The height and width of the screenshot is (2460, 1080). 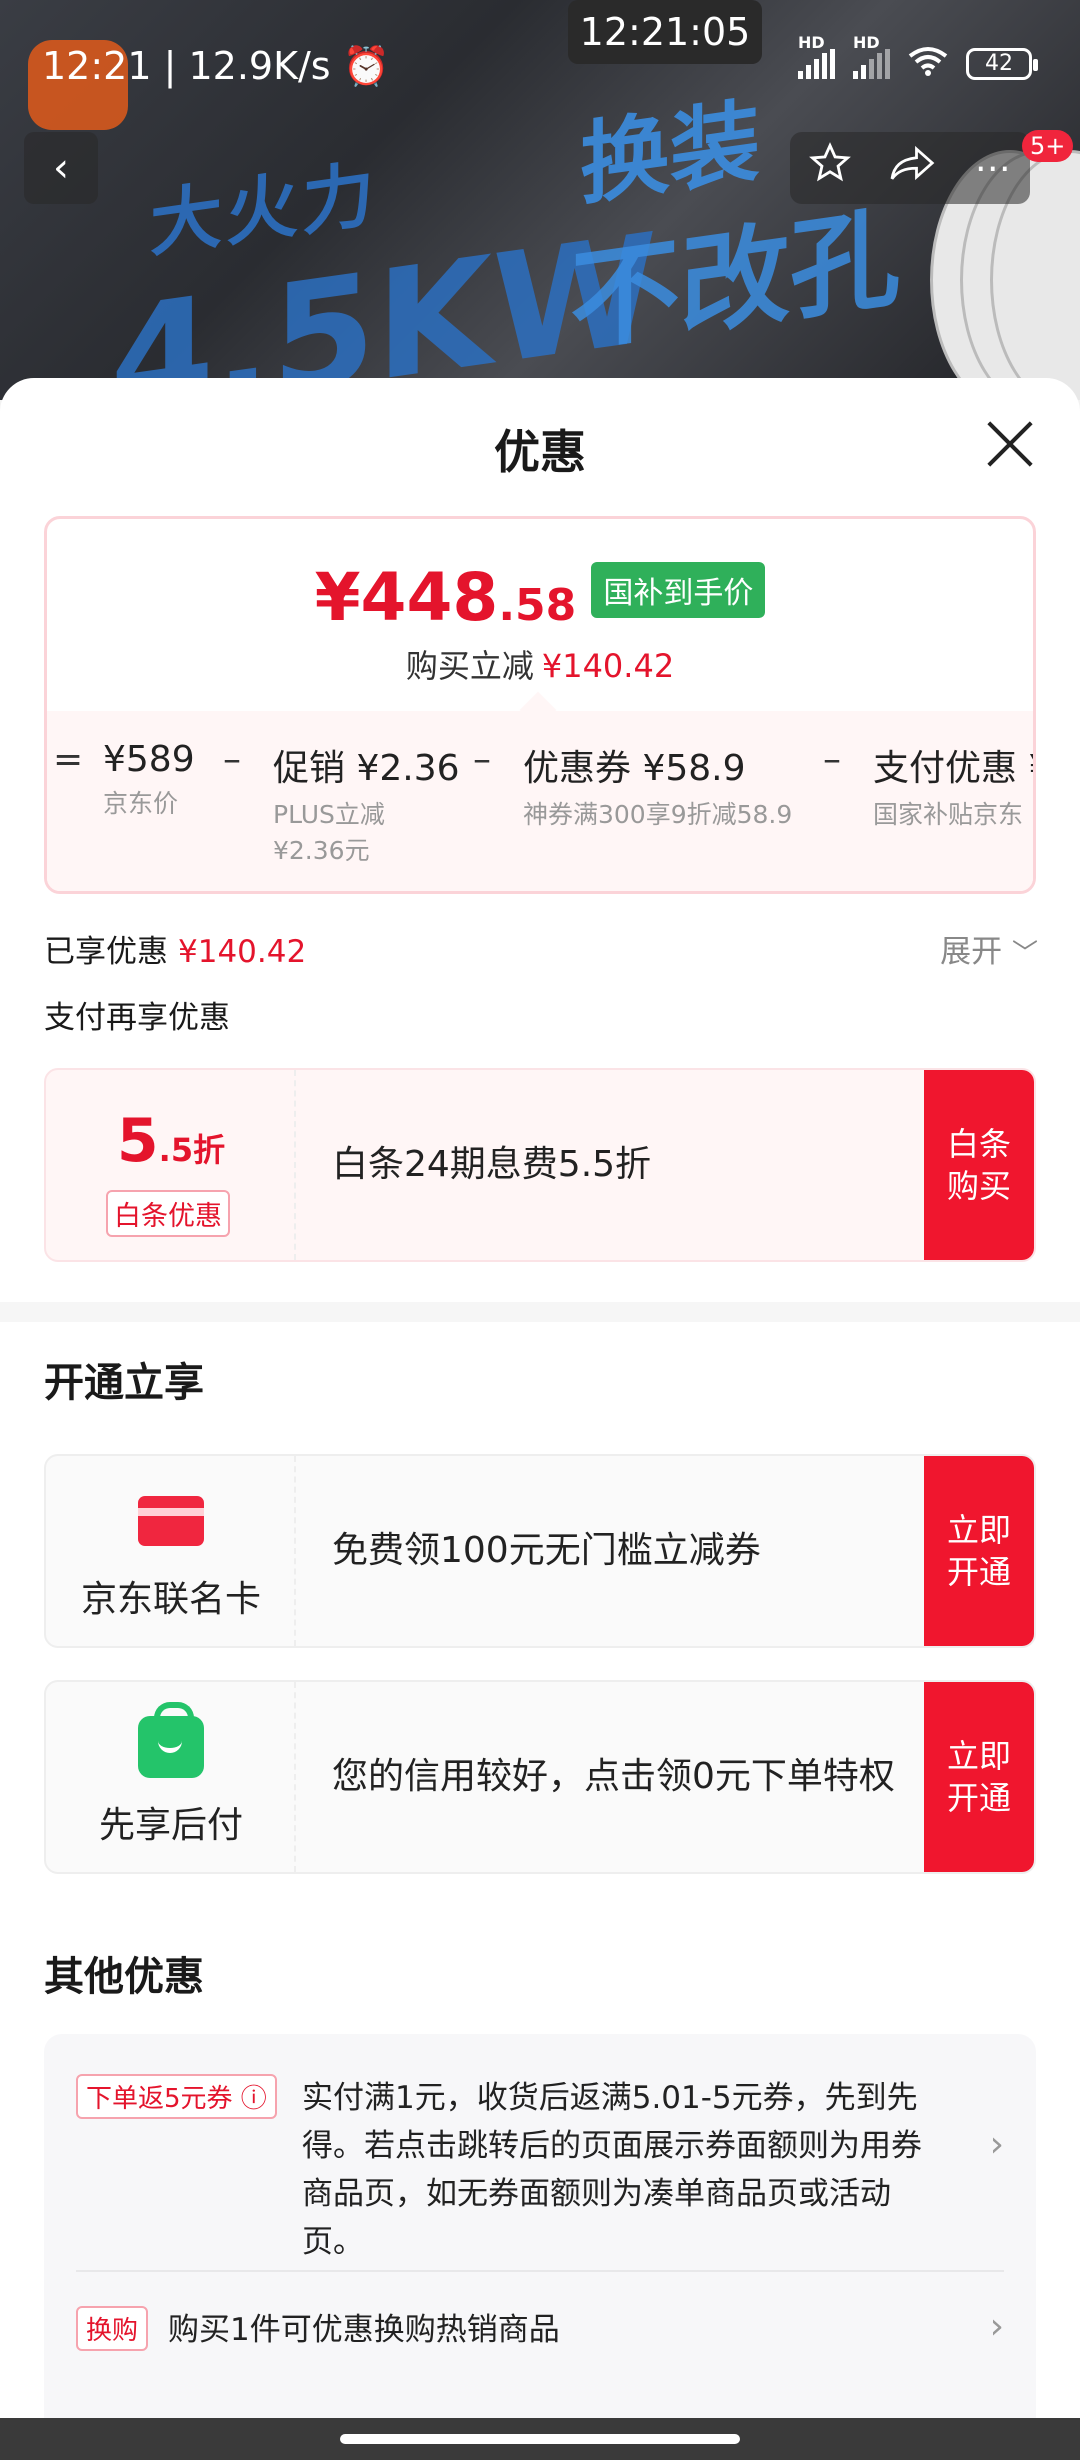 I want to click on return-coupon-tag: 下单返5元券 ⓘ, so click(x=176, y=2096).